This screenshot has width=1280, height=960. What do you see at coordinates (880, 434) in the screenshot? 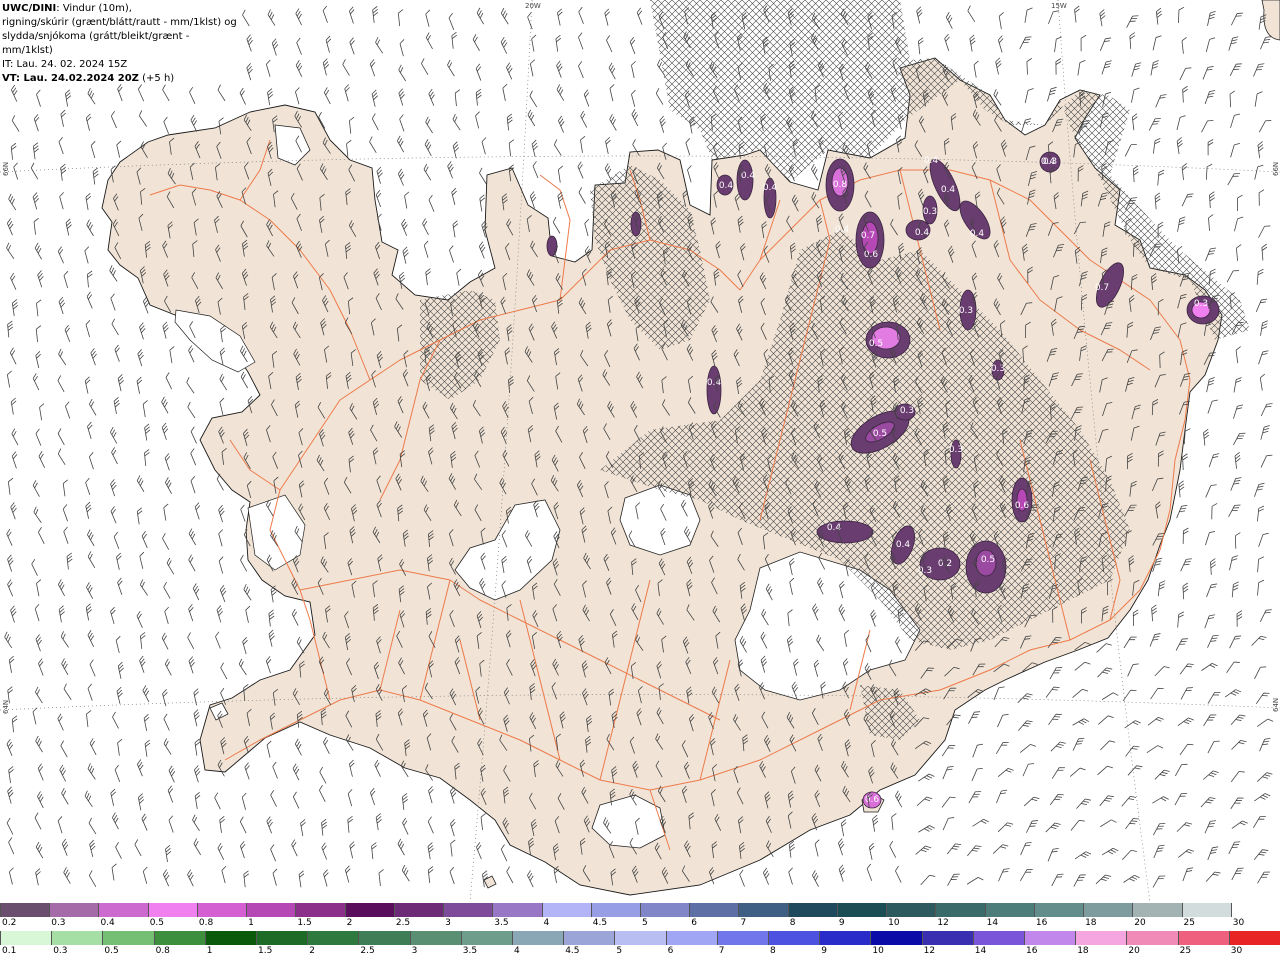
I see `precip-value-label: 0.5` at bounding box center [880, 434].